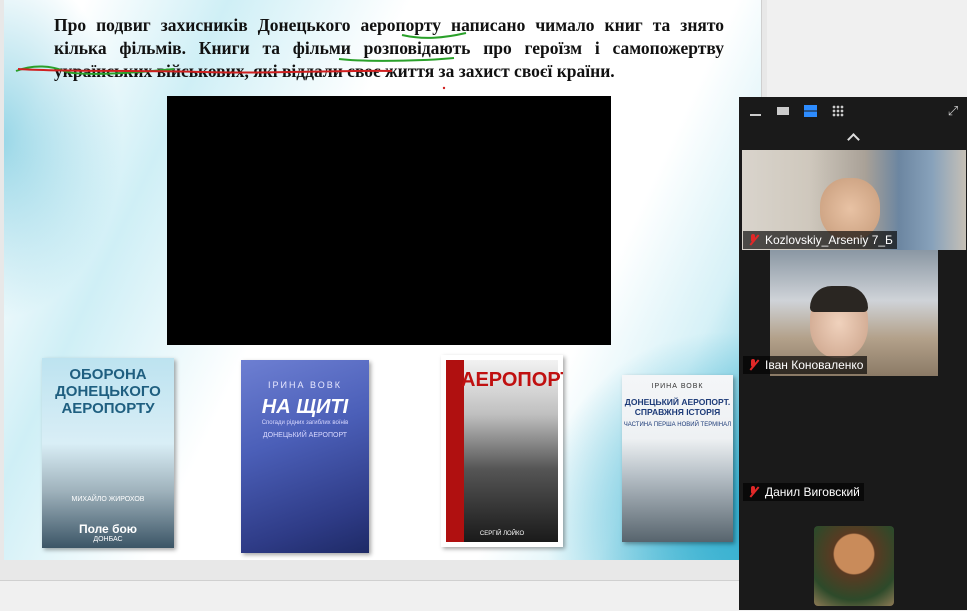  I want to click on book-series: ДОНЕЦЬКИЙ АЕРОПОРТ, so click(305, 435).